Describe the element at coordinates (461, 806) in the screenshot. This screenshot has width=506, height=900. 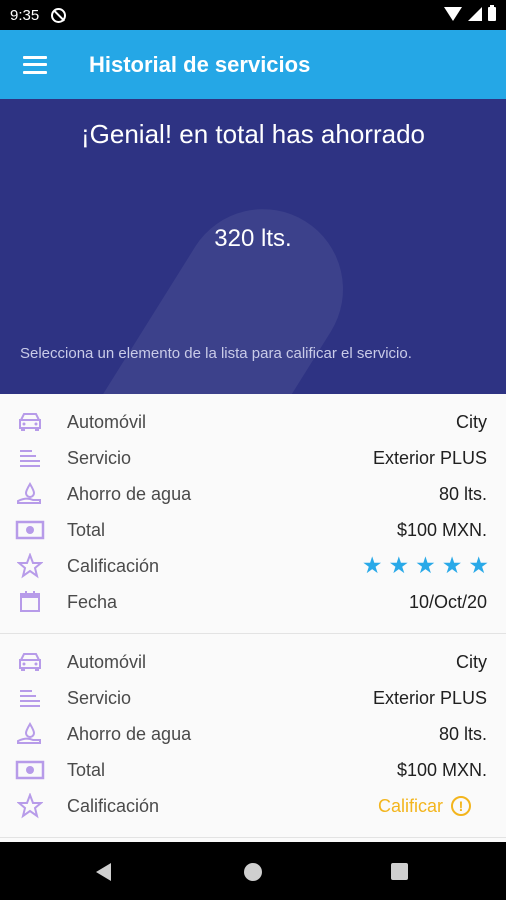
I see `exclamation-circle-icon: !` at that location.